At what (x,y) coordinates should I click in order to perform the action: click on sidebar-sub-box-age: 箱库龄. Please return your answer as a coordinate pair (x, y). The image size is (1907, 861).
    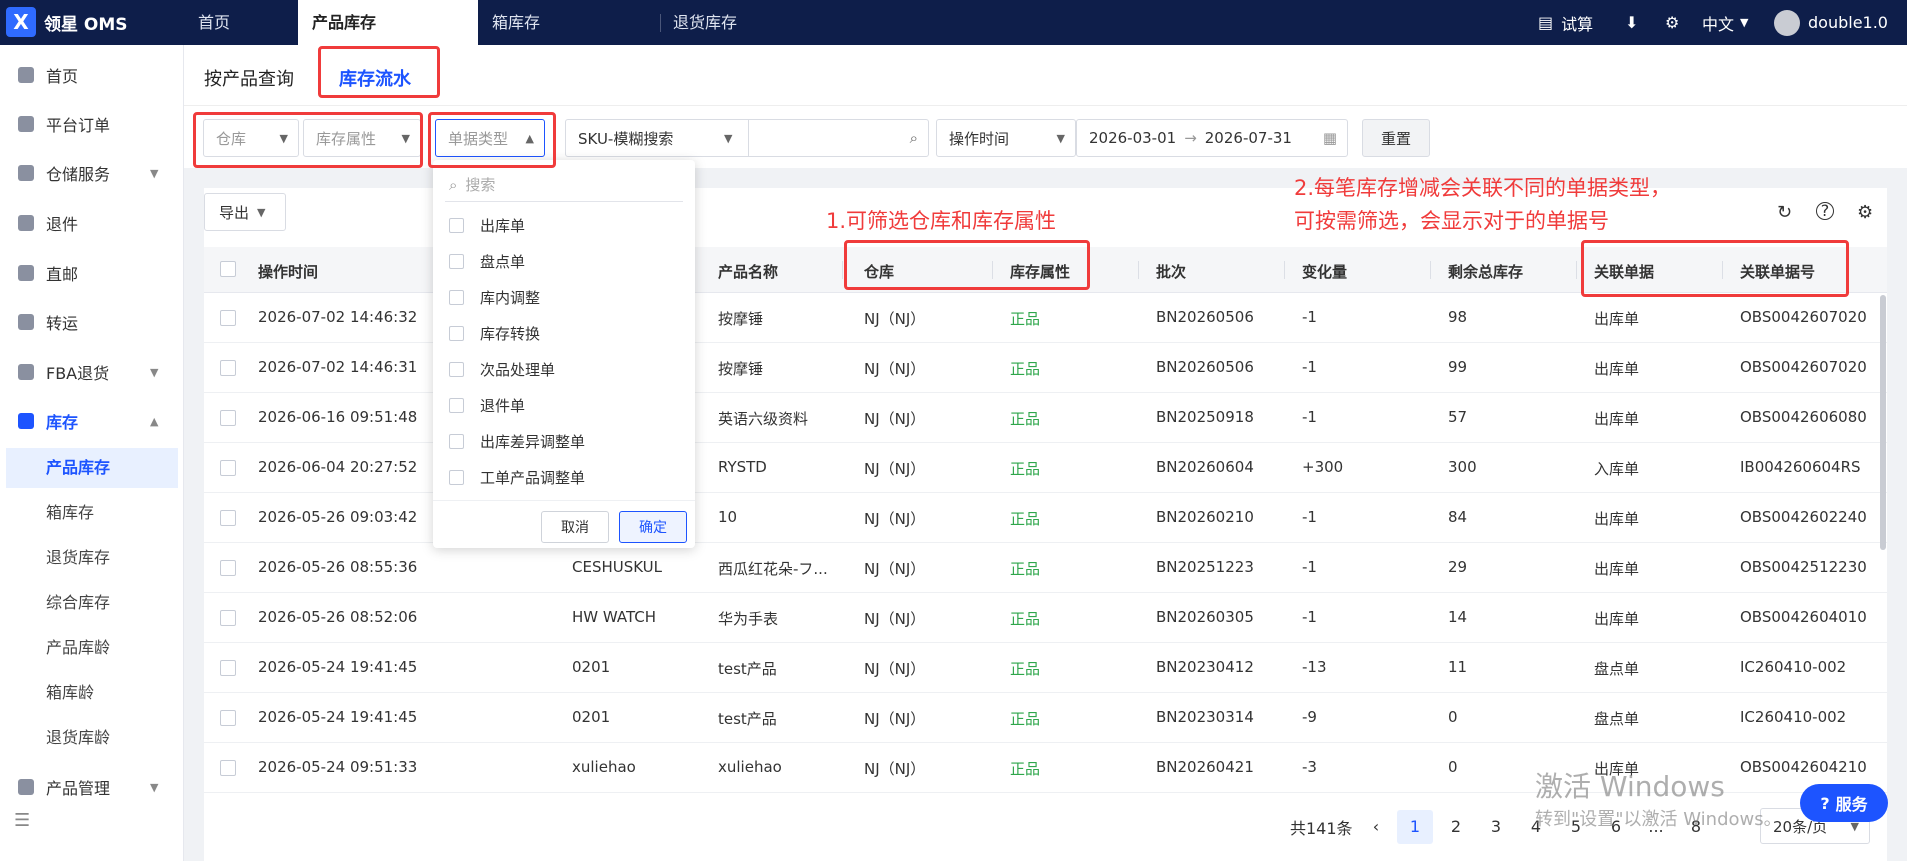
    Looking at the image, I should click on (92, 693).